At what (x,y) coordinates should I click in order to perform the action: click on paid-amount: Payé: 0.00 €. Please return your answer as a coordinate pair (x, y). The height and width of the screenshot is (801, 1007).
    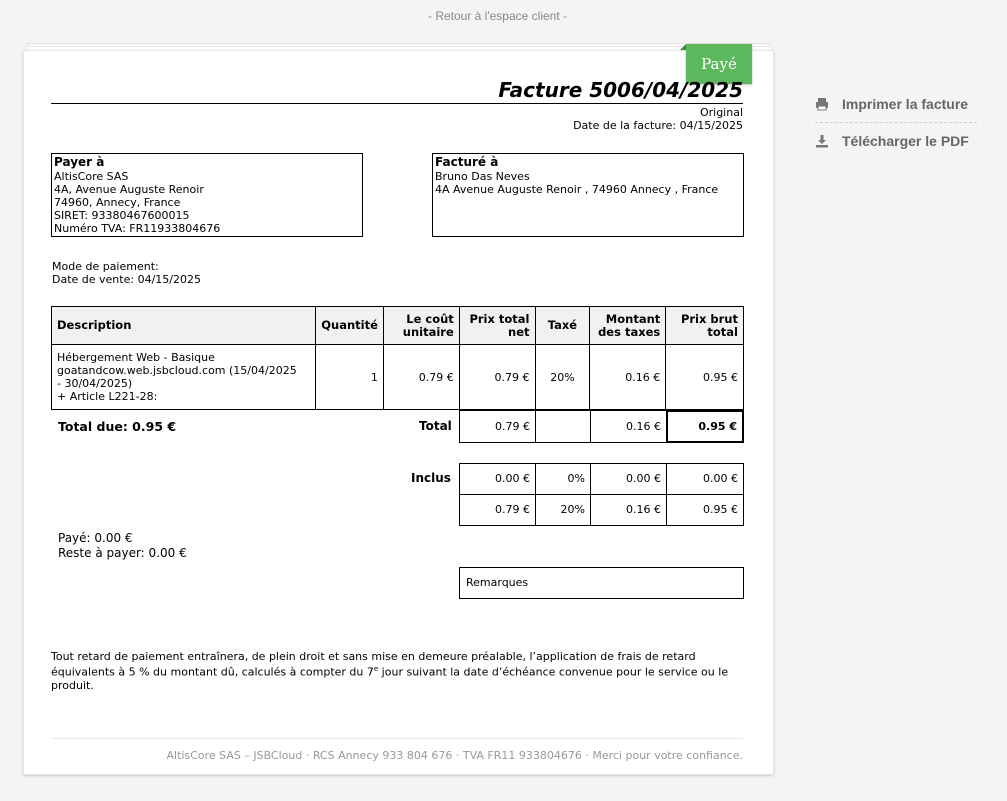
    Looking at the image, I should click on (95, 538).